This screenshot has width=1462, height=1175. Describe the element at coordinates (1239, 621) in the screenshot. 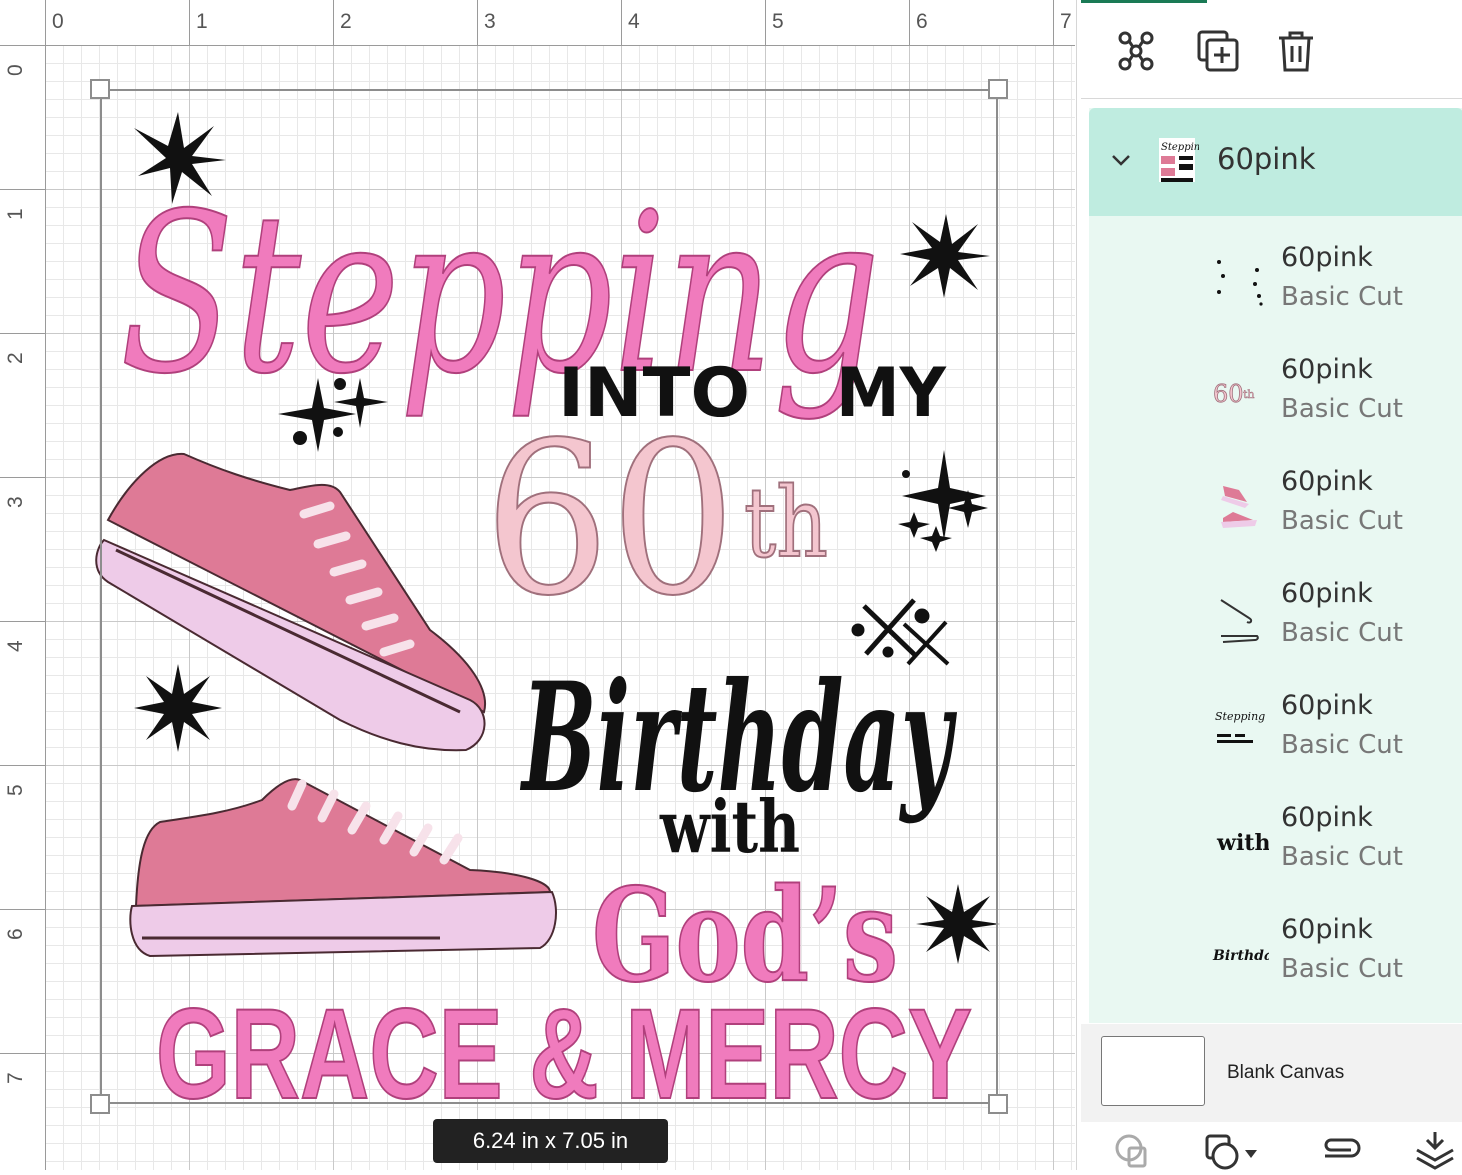

I see `laces-thumbnail-icon` at that location.